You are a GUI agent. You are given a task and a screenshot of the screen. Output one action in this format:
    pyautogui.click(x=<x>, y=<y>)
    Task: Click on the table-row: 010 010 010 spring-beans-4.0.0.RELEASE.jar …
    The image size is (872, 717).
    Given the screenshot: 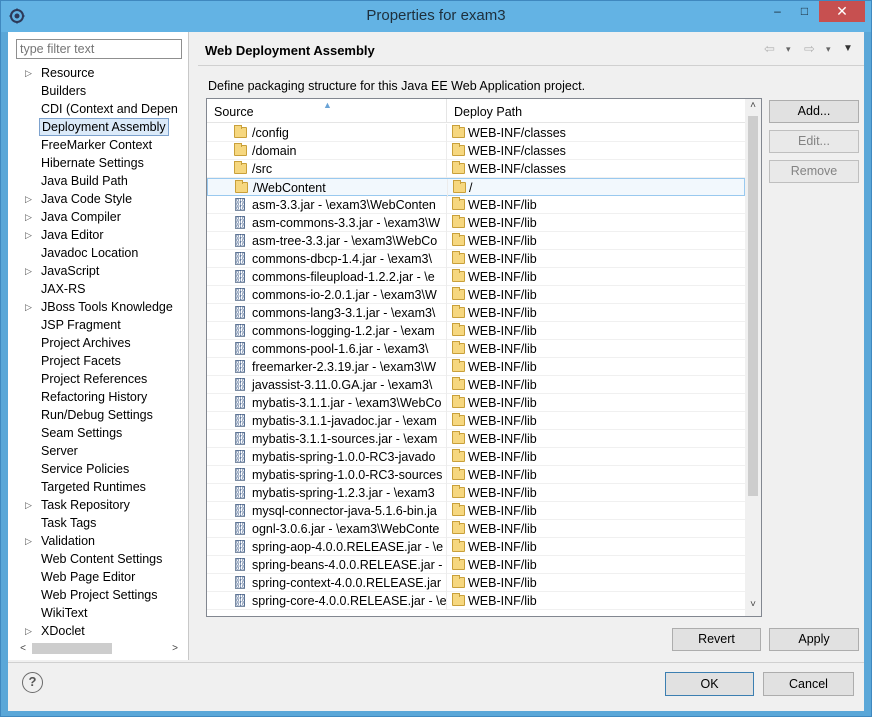 What is the action you would take?
    pyautogui.click(x=476, y=565)
    